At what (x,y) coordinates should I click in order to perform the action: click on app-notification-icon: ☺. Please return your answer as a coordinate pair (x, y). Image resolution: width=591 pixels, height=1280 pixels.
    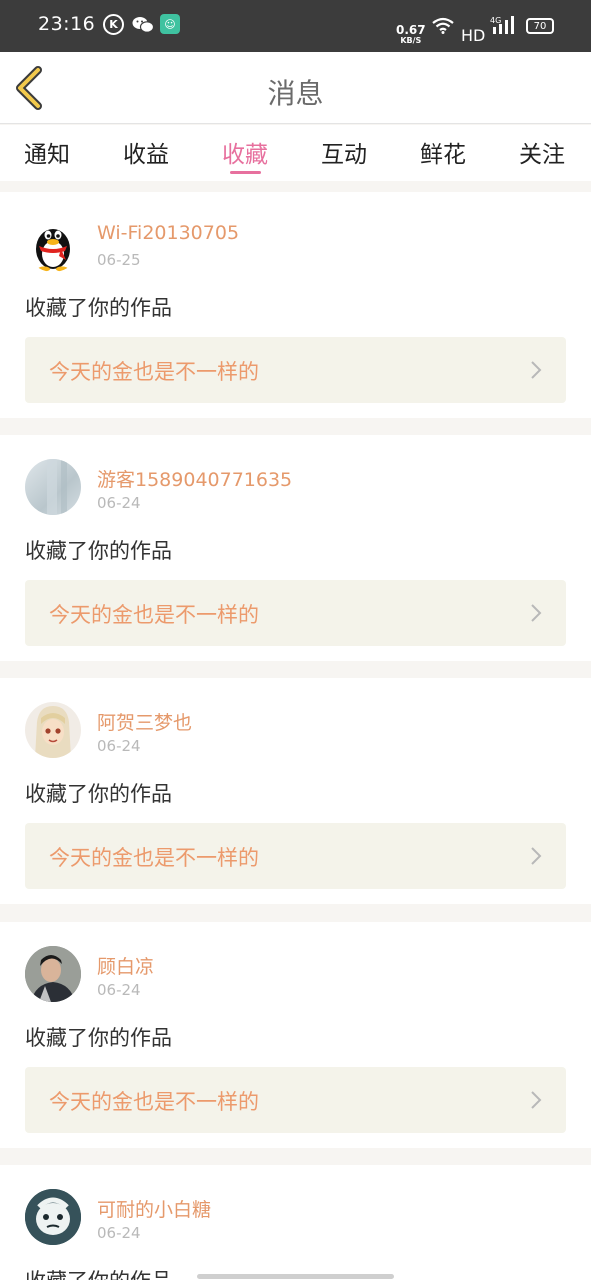
    Looking at the image, I should click on (170, 24).